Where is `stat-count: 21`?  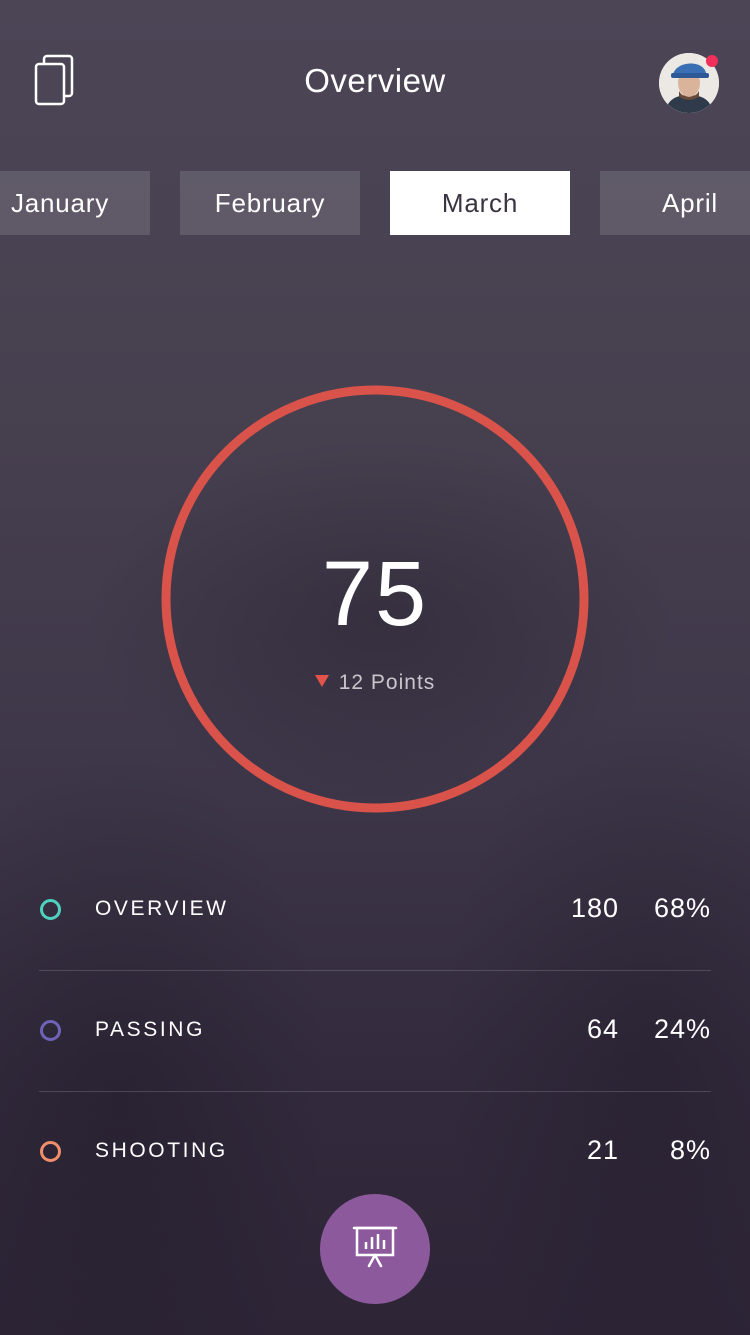 stat-count: 21 is located at coordinates (602, 1150).